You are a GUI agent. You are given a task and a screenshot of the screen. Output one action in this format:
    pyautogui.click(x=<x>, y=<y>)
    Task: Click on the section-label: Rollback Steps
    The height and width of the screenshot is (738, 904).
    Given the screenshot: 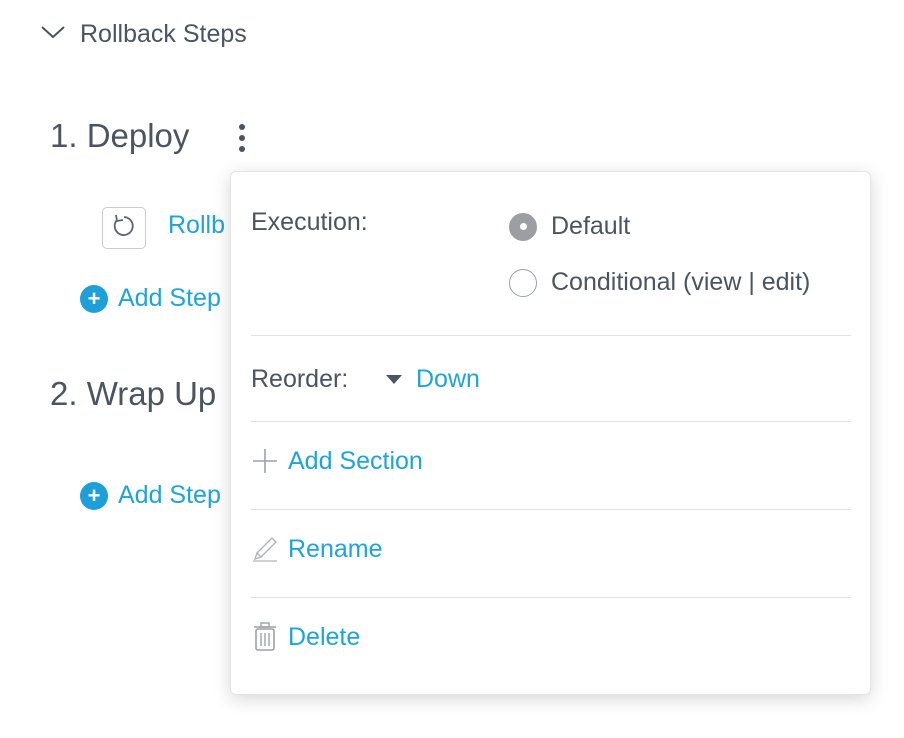 What is the action you would take?
    pyautogui.click(x=163, y=34)
    